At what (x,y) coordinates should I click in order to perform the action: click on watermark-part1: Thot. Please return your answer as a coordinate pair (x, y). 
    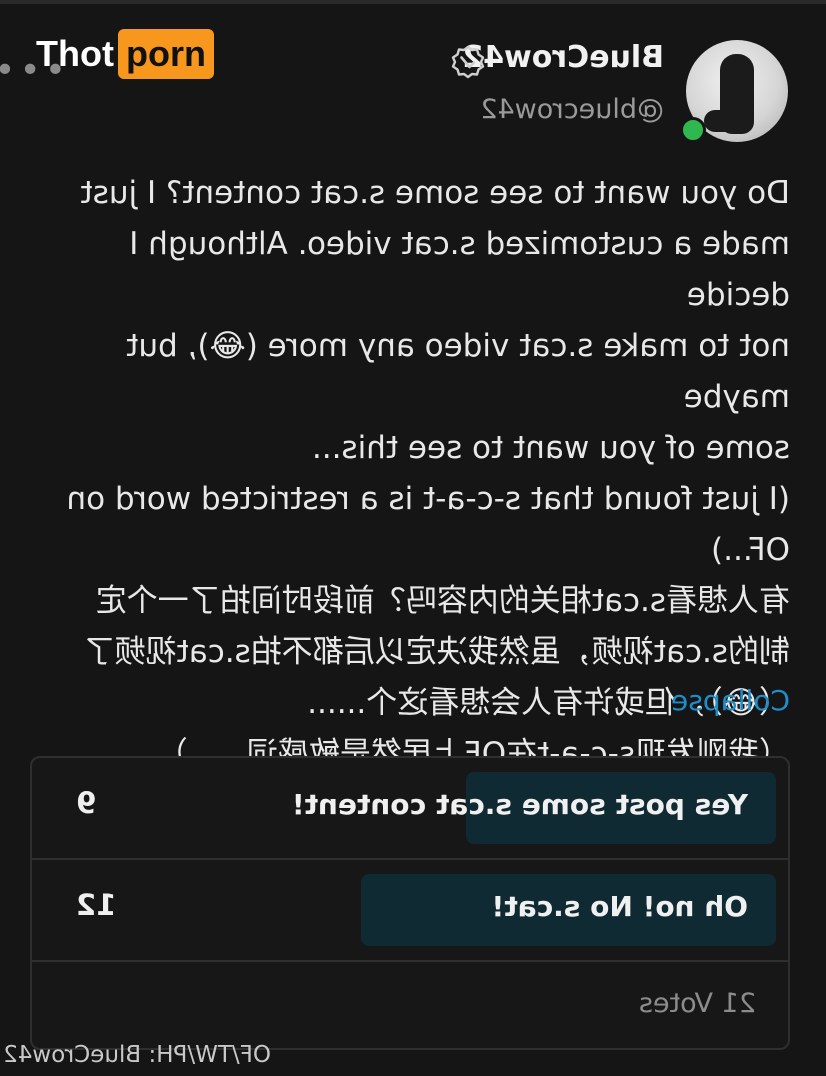
    Looking at the image, I should click on (75, 53).